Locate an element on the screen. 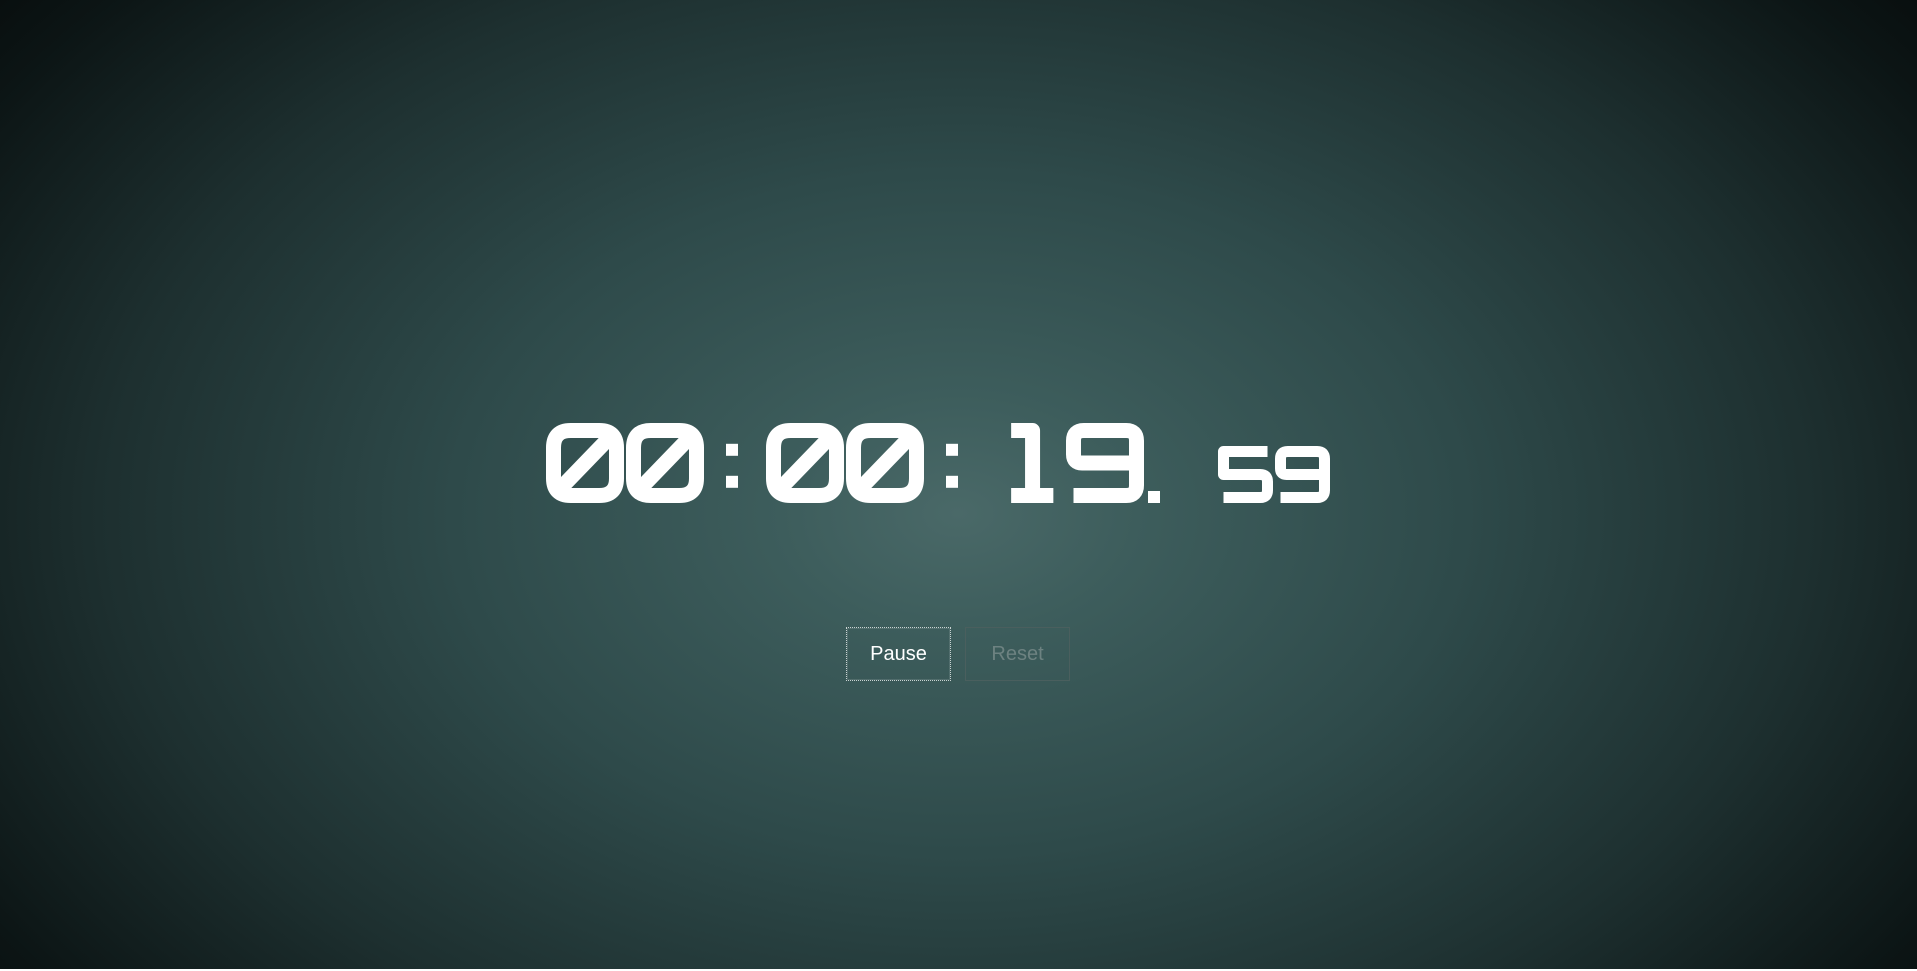  decimal-point is located at coordinates (1154, 497).